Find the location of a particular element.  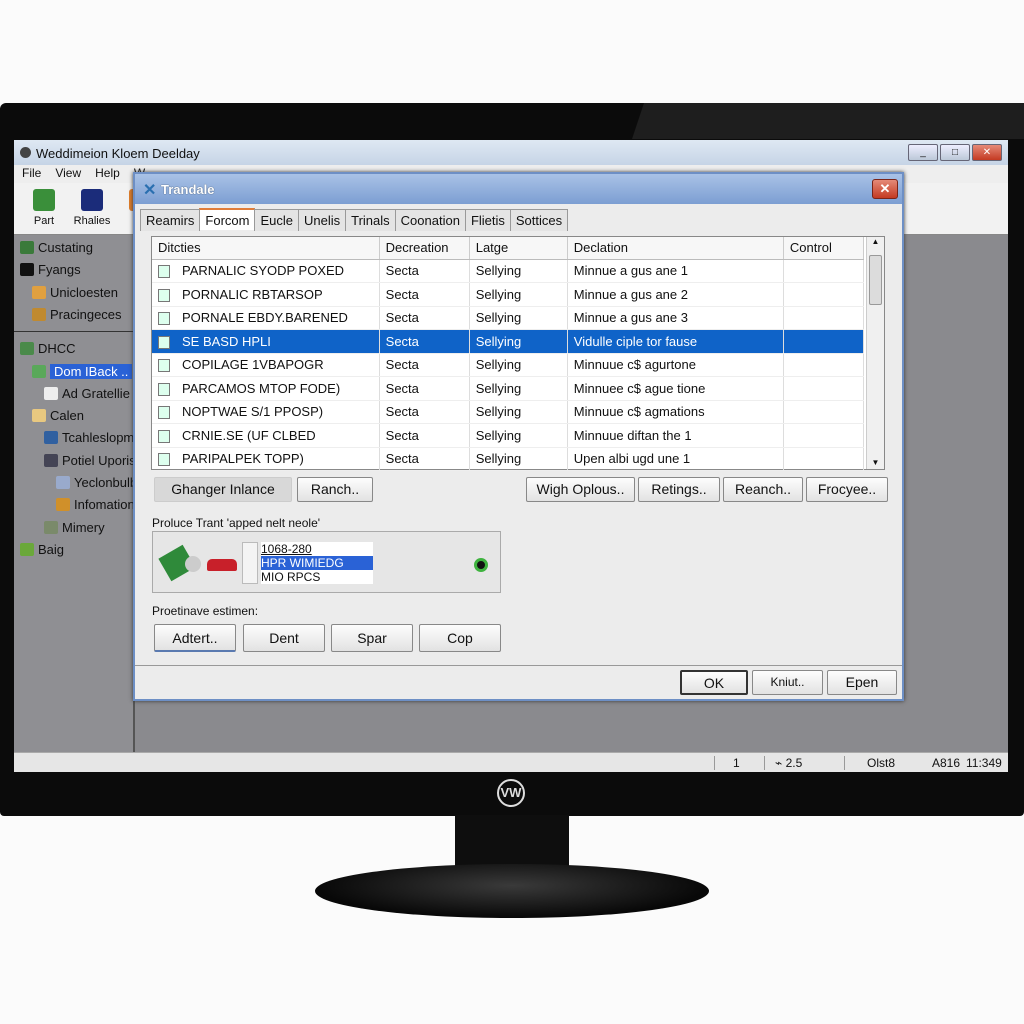

tree-item: Infomation is located at coordinates (95, 504).